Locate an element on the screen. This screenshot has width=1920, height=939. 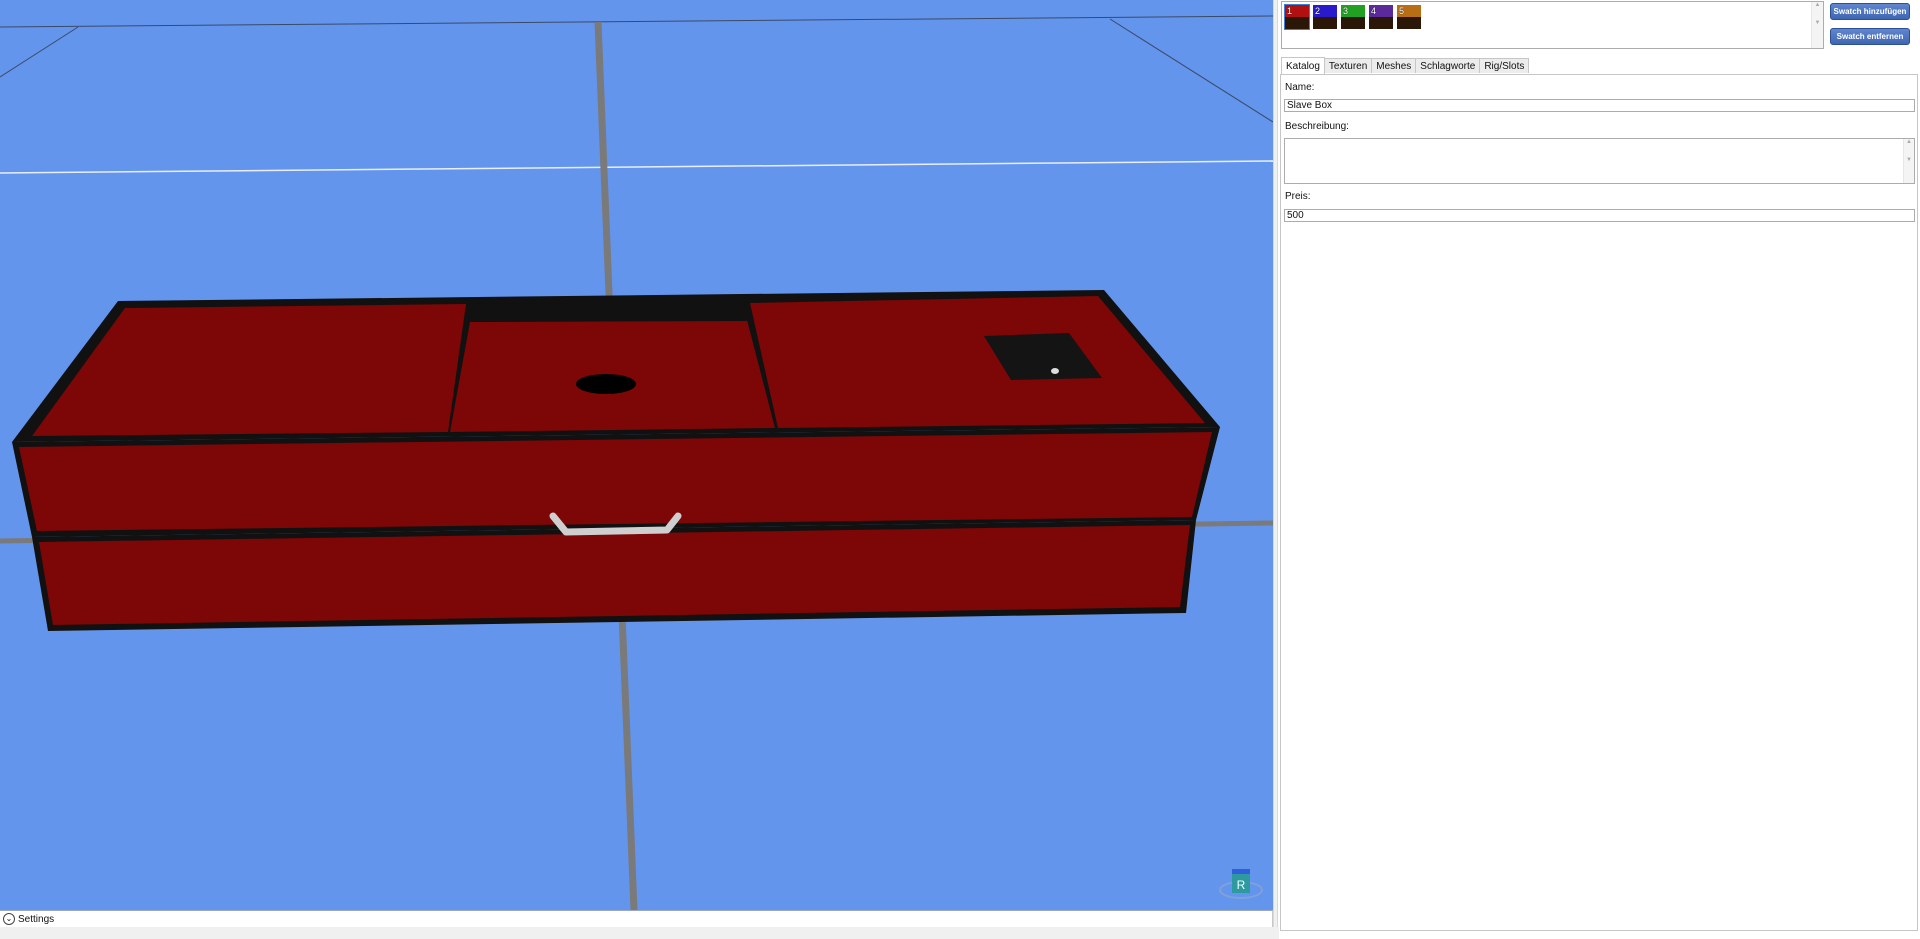
swatch-number-3: 3 is located at coordinates (1346, 11).